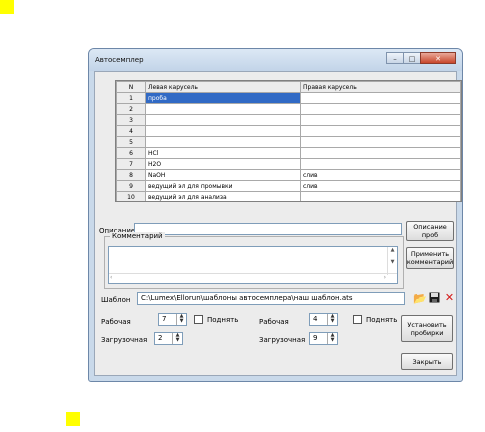 Image resolution: width=485 pixels, height=432 pixels. What do you see at coordinates (315, 338) in the screenshot?
I see `right-load-value: 9` at bounding box center [315, 338].